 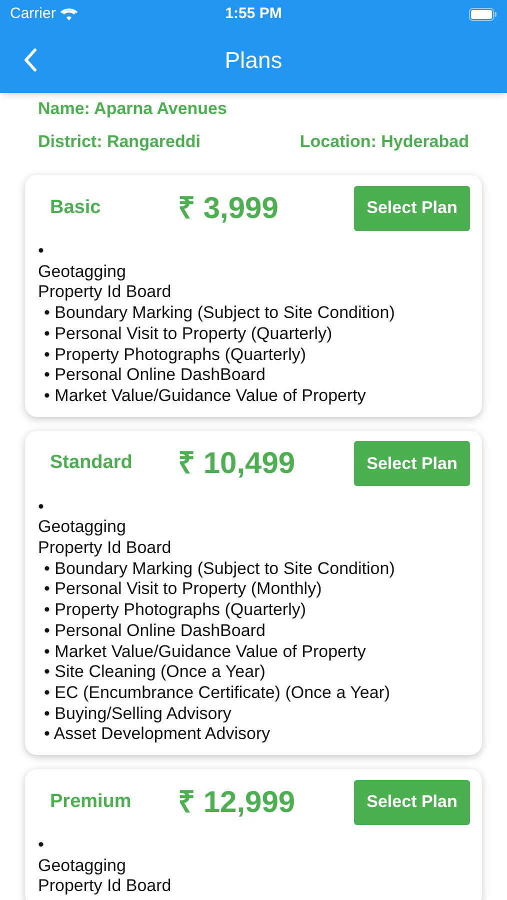 I want to click on property-name: Name: Aparna Avenues, so click(x=132, y=109).